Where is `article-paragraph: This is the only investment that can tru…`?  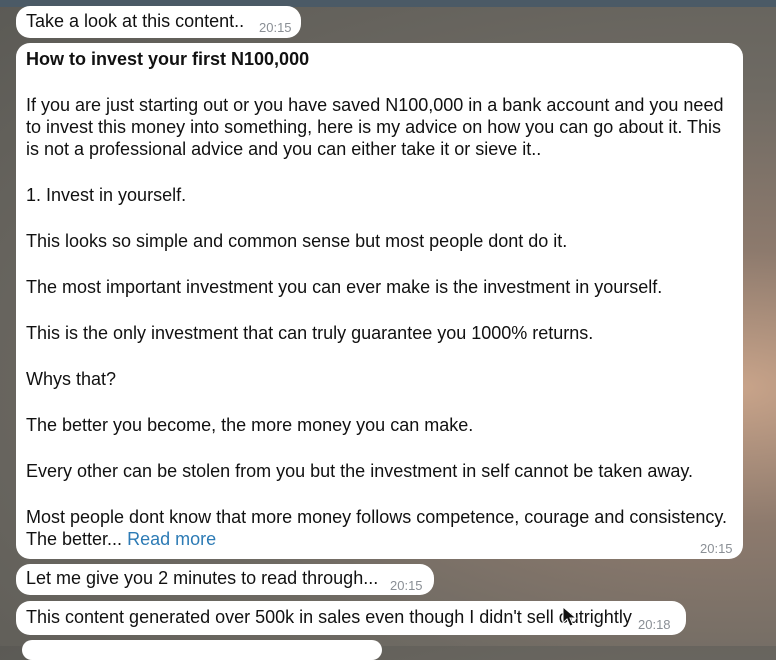
article-paragraph: This is the only investment that can tru… is located at coordinates (310, 333).